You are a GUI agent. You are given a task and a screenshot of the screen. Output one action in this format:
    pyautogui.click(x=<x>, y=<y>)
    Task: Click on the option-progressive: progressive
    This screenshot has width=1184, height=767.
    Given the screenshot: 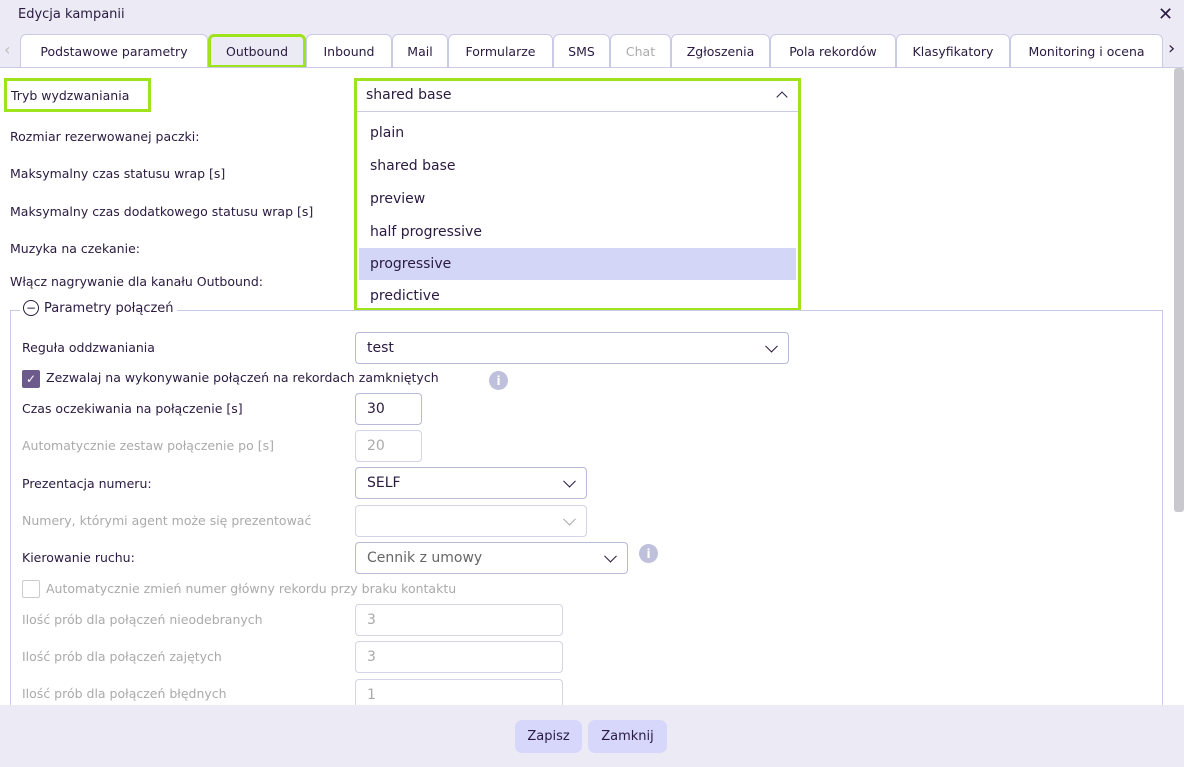 What is the action you would take?
    pyautogui.click(x=577, y=264)
    